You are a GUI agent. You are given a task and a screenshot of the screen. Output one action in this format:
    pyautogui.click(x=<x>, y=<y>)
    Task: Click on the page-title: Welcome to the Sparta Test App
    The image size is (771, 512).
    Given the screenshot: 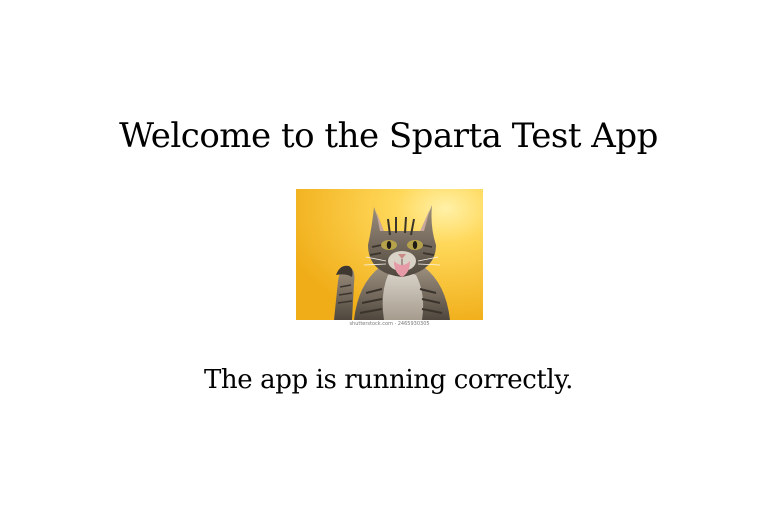 What is the action you would take?
    pyautogui.click(x=388, y=136)
    